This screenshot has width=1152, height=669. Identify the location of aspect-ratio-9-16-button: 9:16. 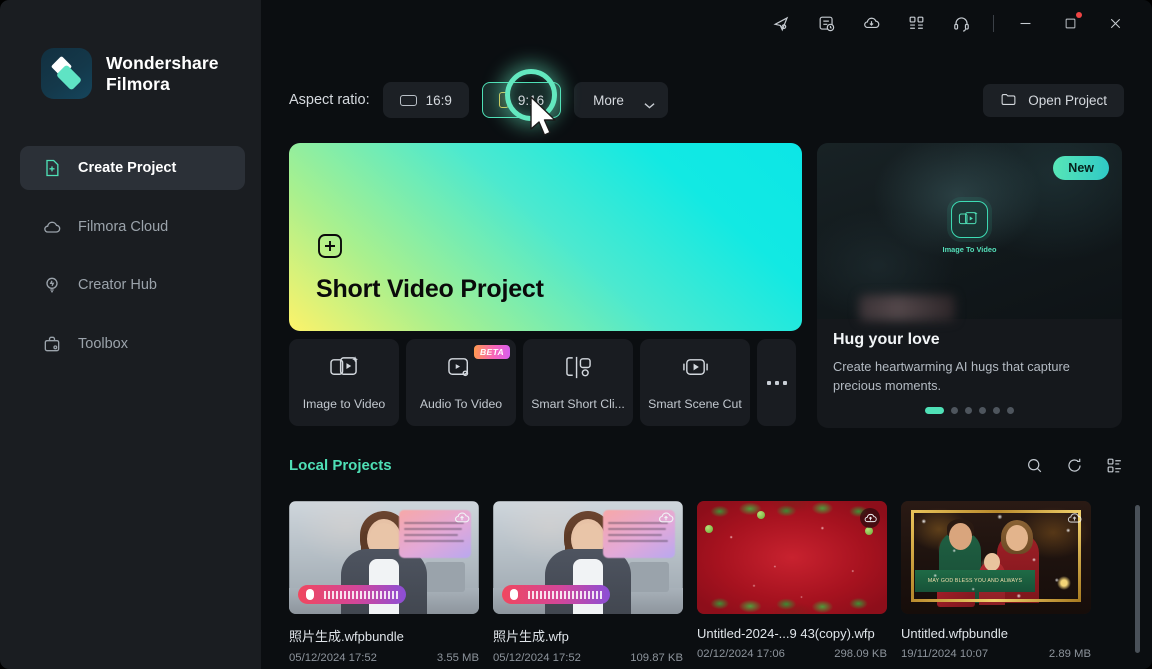
(521, 100).